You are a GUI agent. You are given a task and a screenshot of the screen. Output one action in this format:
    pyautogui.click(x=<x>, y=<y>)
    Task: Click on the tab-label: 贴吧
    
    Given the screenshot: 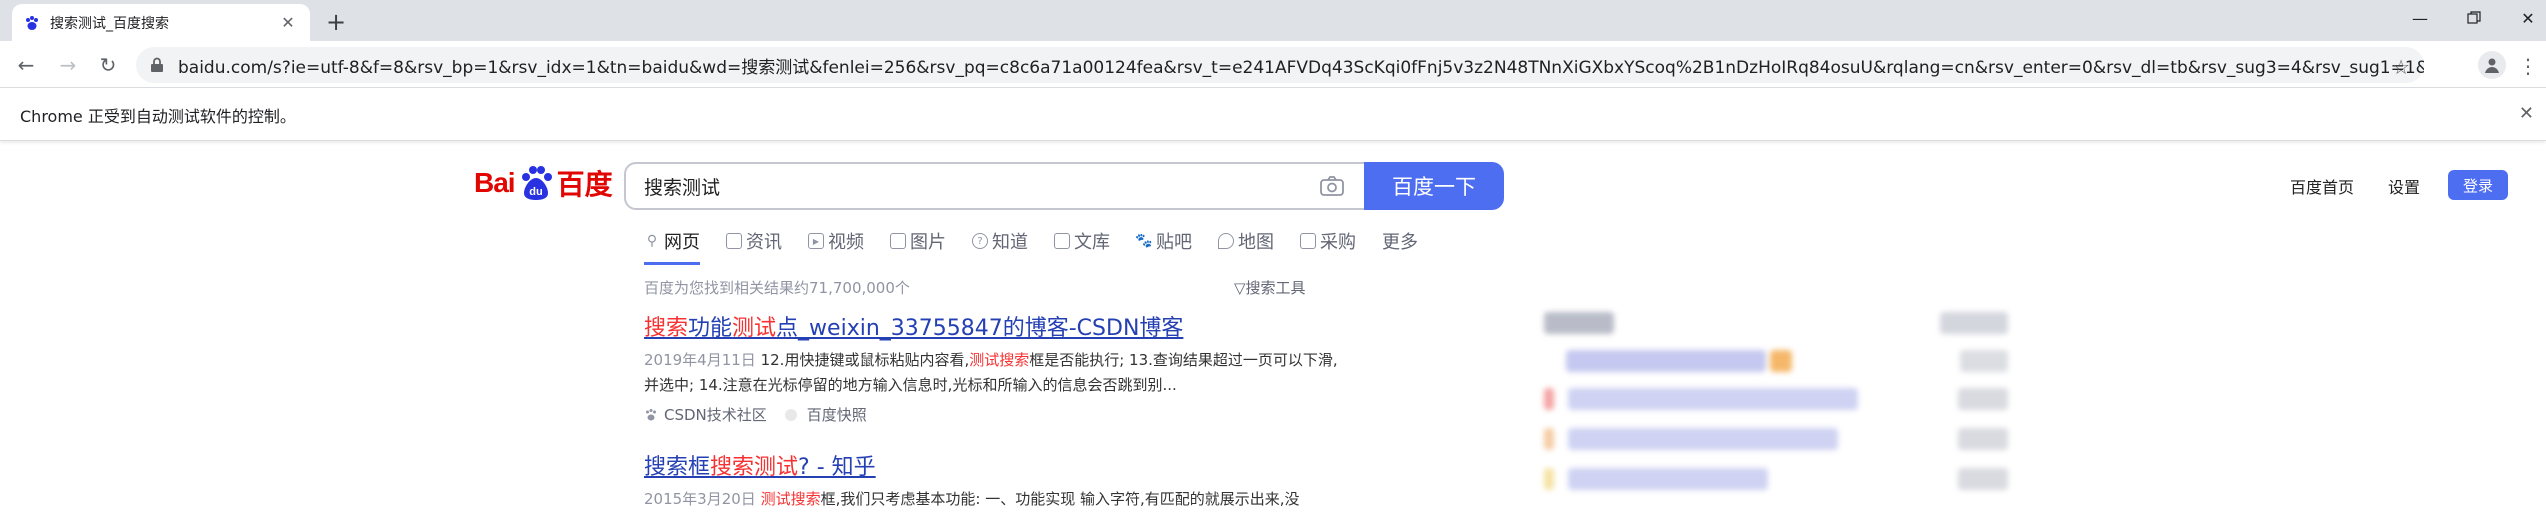 What is the action you would take?
    pyautogui.click(x=1174, y=242)
    